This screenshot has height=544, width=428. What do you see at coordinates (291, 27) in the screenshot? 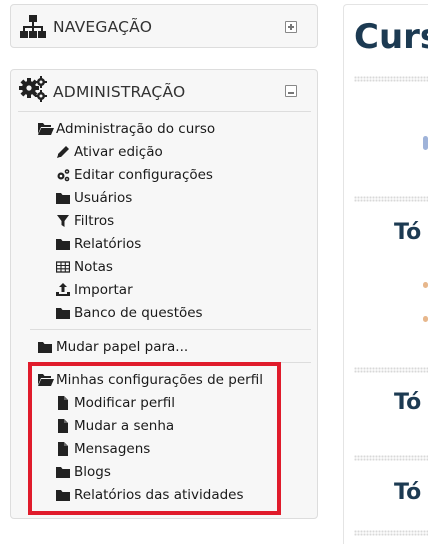
I see `expand-block-button` at bounding box center [291, 27].